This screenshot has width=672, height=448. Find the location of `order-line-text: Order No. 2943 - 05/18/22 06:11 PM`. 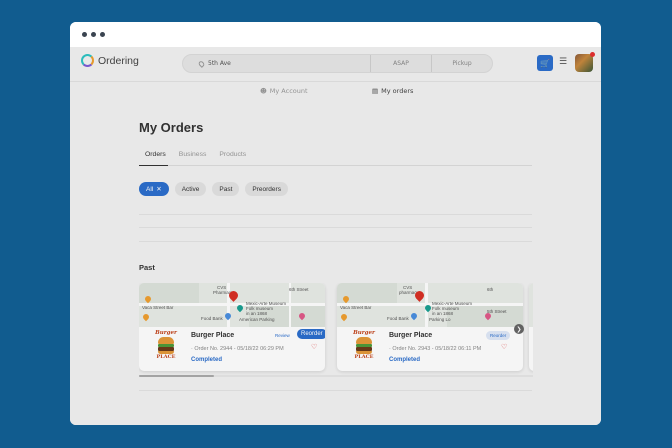

order-line-text: Order No. 2943 - 05/18/22 06:11 PM is located at coordinates (437, 349).